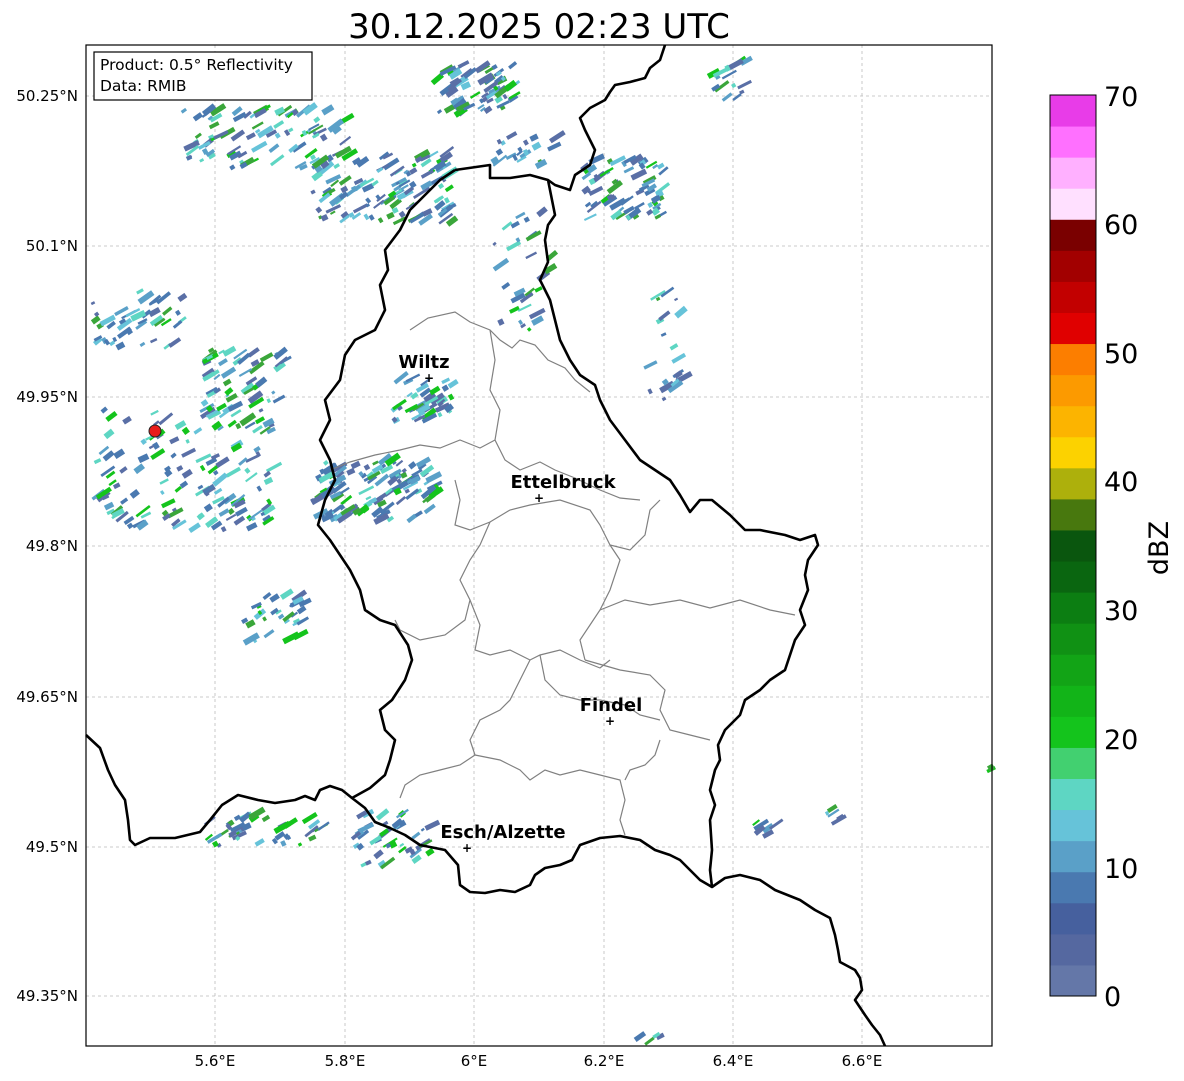 This screenshot has height=1081, width=1184. Describe the element at coordinates (345, 1061) in the screenshot. I see `lon-tick-label: 5.8°E` at that location.